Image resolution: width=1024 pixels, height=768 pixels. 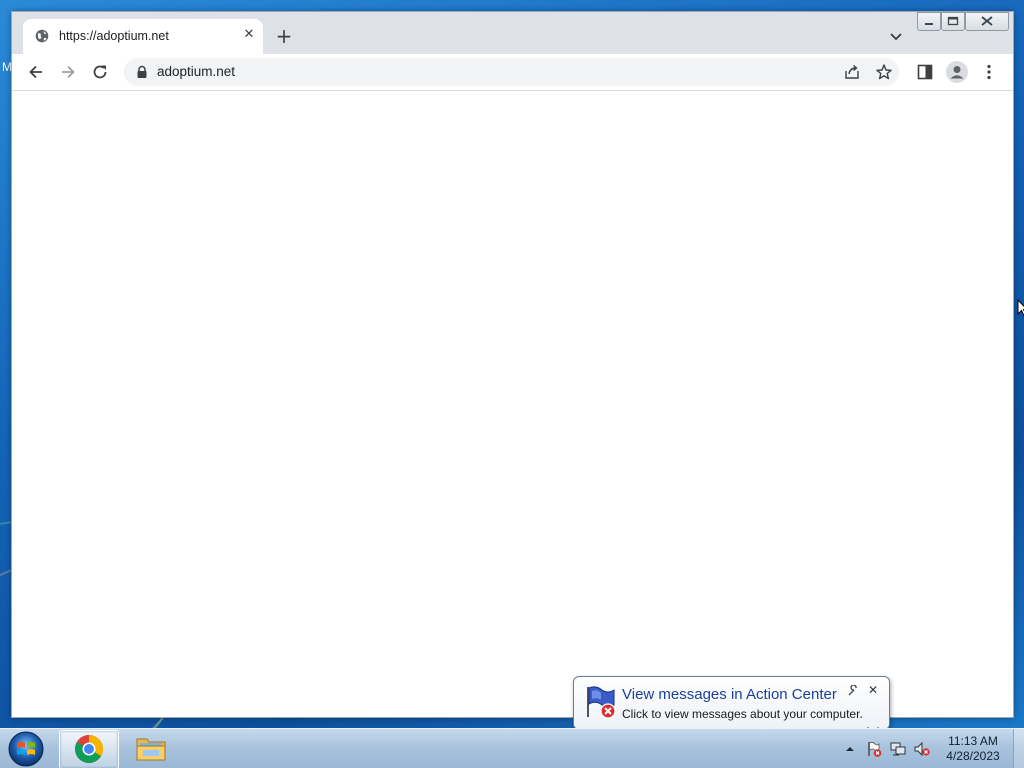 What do you see at coordinates (114, 36) in the screenshot?
I see `tab-title: https://adoptium.net` at bounding box center [114, 36].